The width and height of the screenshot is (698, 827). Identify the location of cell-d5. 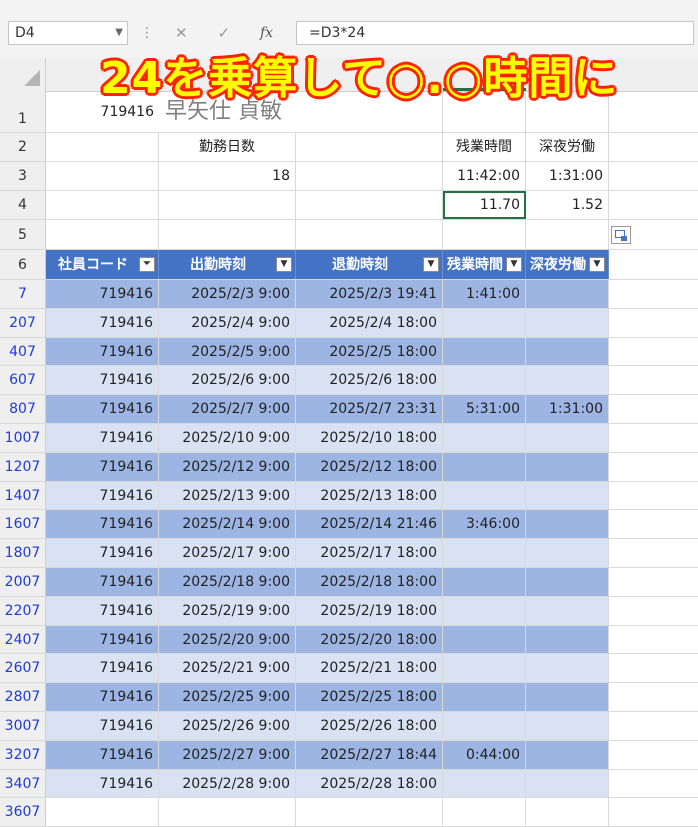
(484, 234).